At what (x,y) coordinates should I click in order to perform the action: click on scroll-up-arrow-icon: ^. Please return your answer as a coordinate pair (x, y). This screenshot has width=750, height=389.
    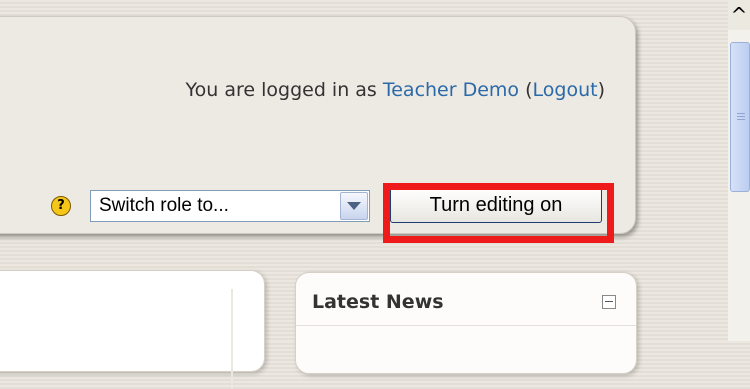
    Looking at the image, I should click on (739, 15).